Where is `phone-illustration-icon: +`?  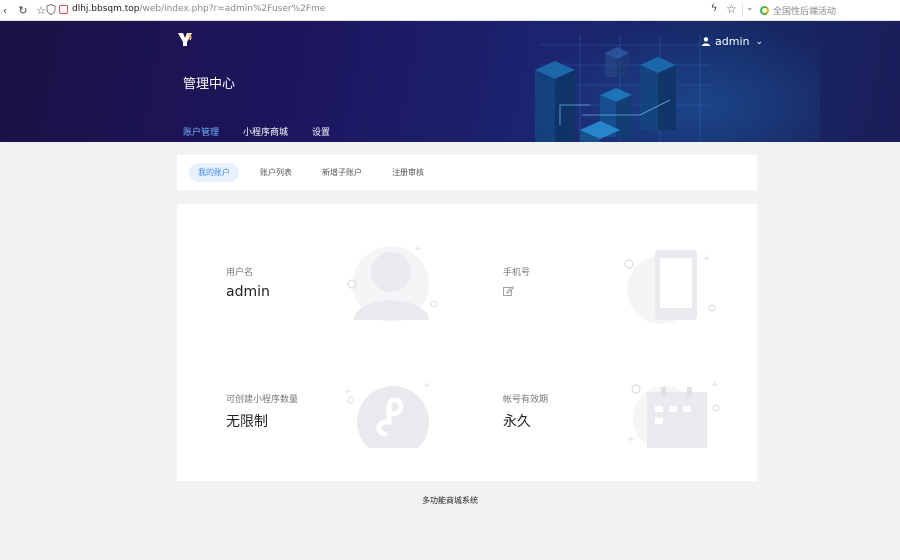
phone-illustration-icon: + is located at coordinates (670, 287).